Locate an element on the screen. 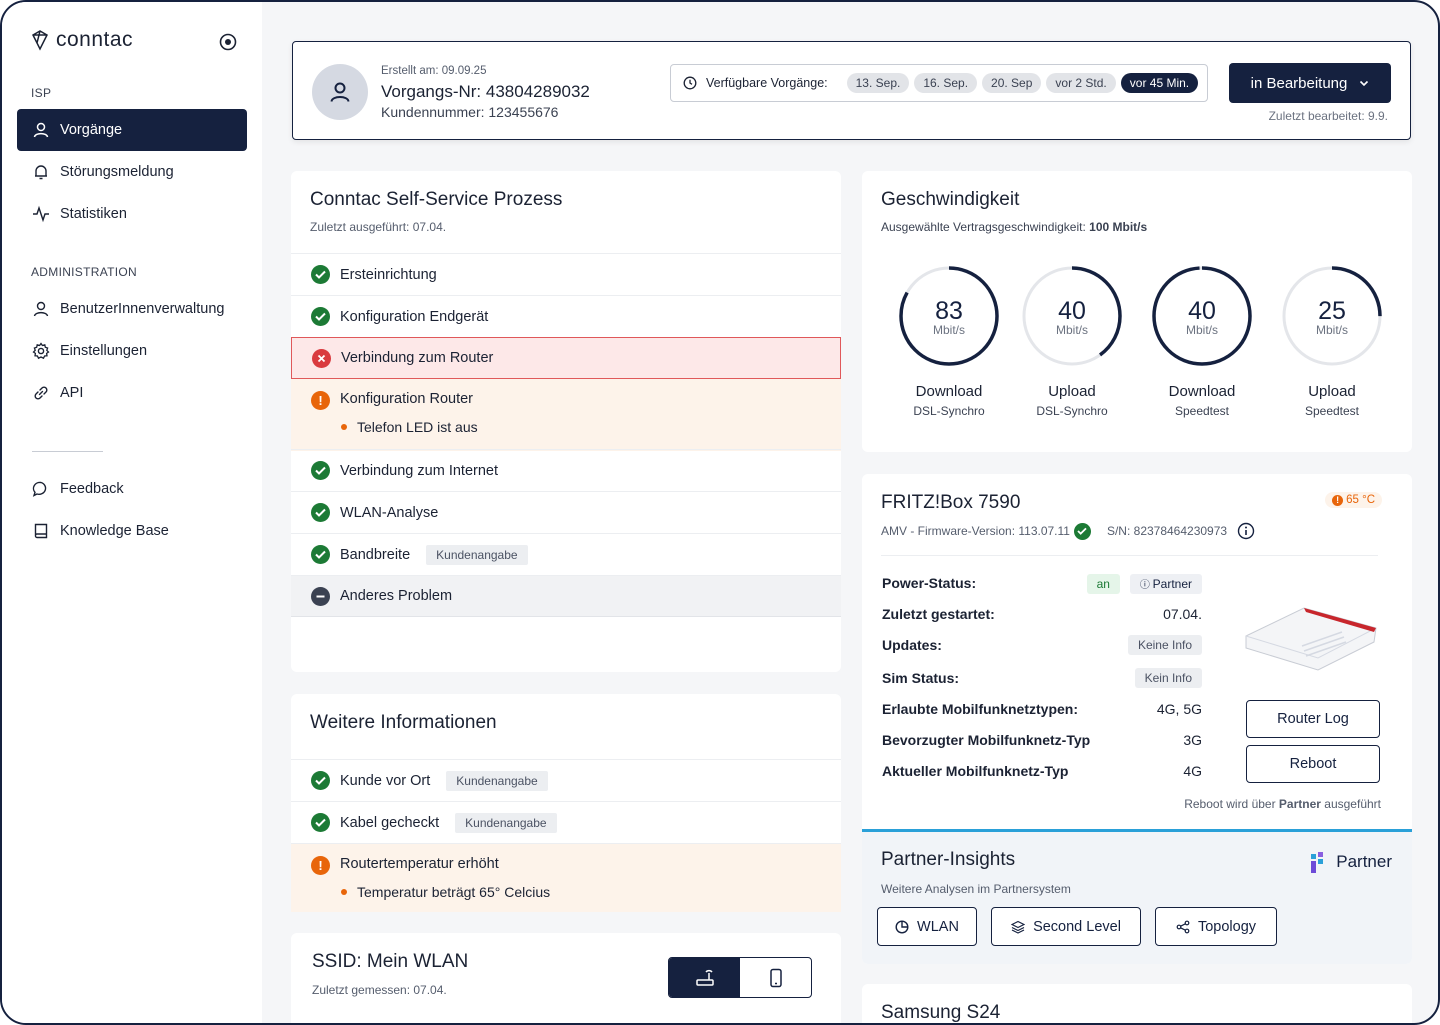 The height and width of the screenshot is (1025, 1440). status-dropdown-button: in Bearbeitung is located at coordinates (1310, 83).